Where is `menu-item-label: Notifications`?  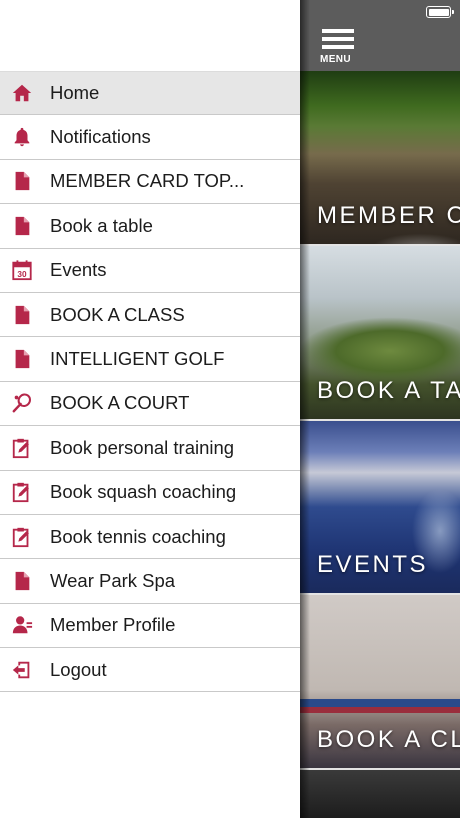
menu-item-label: Notifications is located at coordinates (100, 137).